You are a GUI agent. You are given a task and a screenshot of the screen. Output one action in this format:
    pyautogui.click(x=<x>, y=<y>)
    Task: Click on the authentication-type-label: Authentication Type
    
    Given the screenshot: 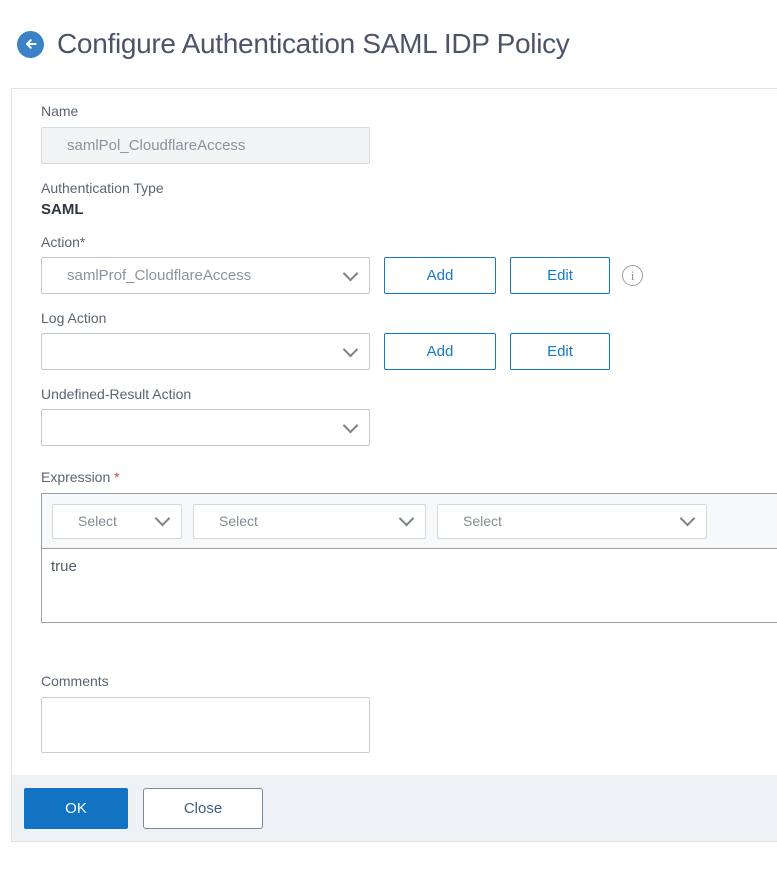 What is the action you would take?
    pyautogui.click(x=102, y=188)
    